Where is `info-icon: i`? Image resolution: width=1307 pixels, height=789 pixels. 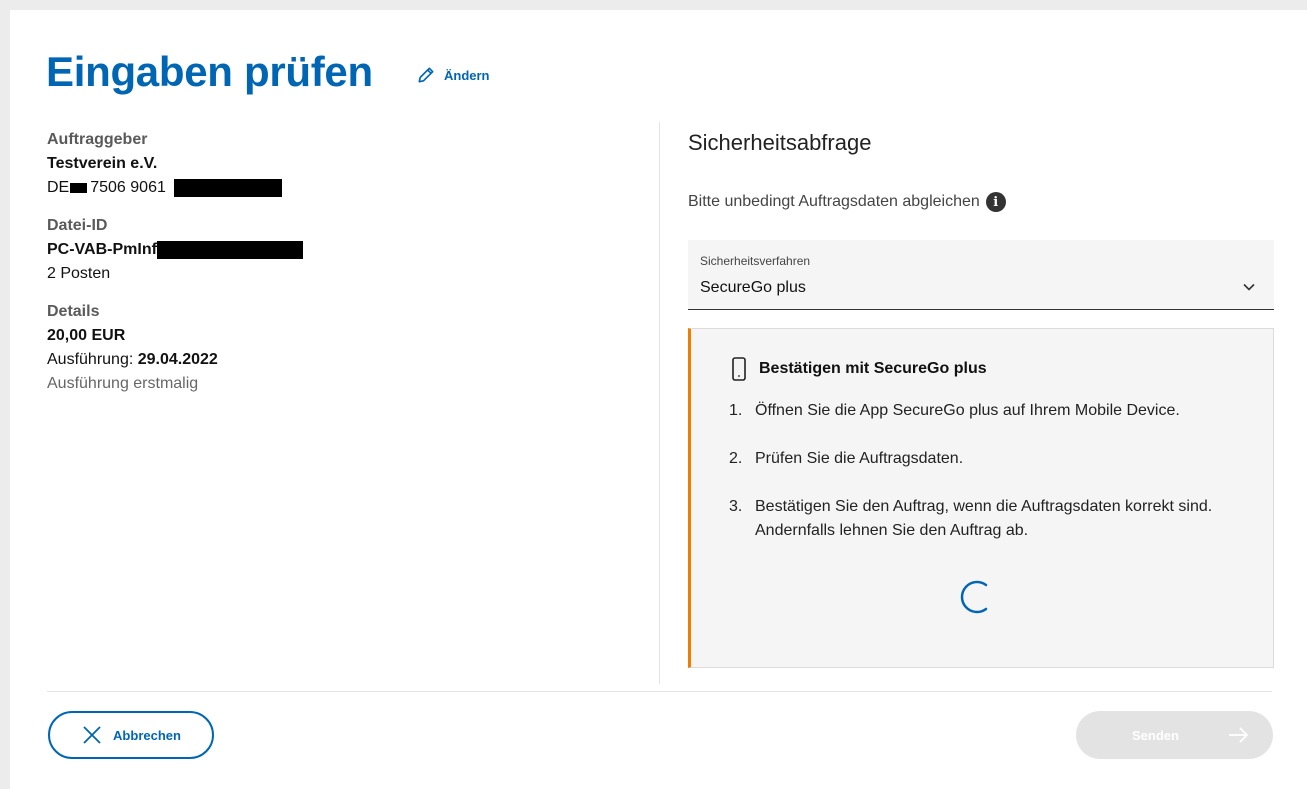
info-icon: i is located at coordinates (995, 202).